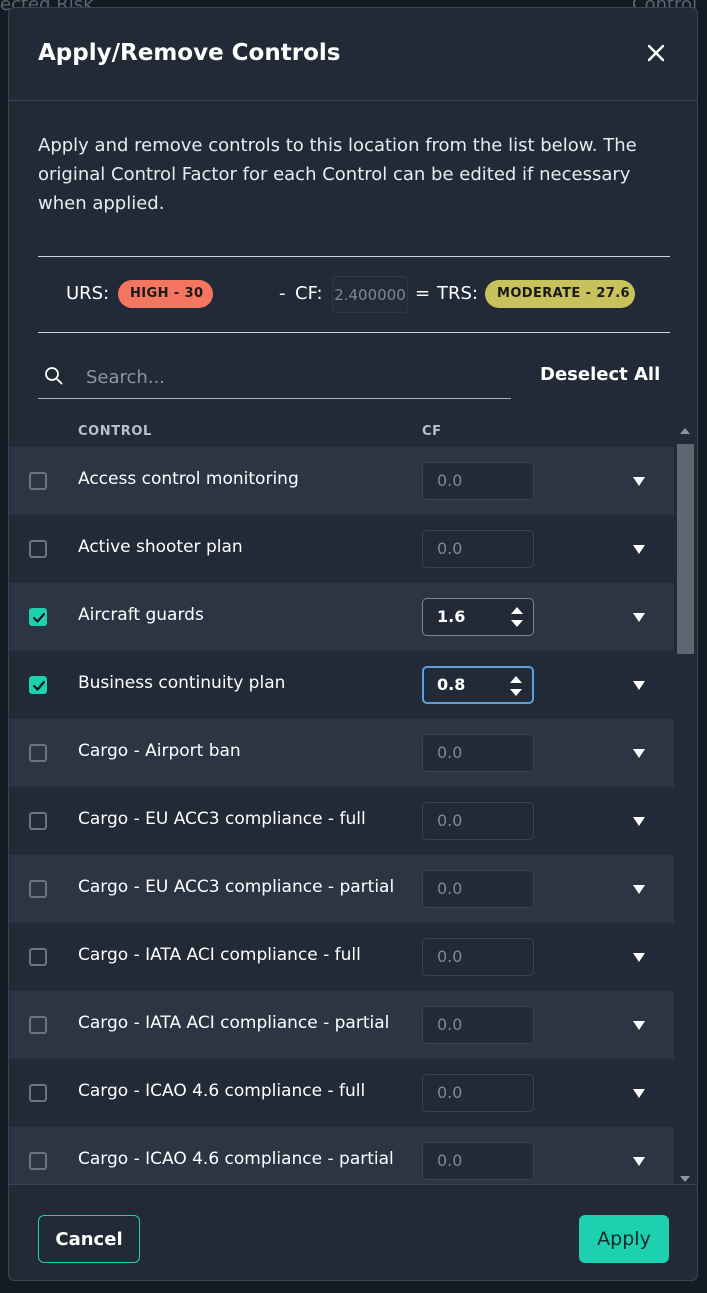 Image resolution: width=707 pixels, height=1293 pixels. Describe the element at coordinates (685, 549) in the screenshot. I see `scrollbar-thumb` at that location.